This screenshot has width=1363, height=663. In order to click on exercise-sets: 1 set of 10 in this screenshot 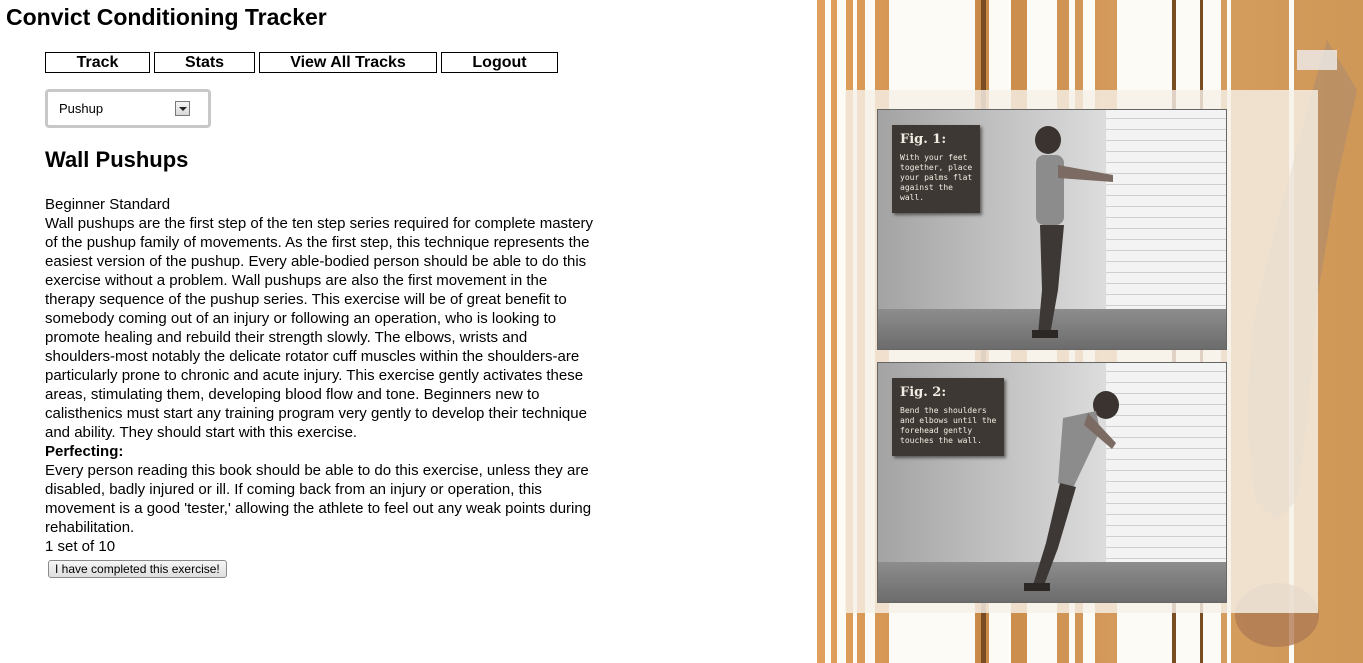, I will do `click(80, 546)`.